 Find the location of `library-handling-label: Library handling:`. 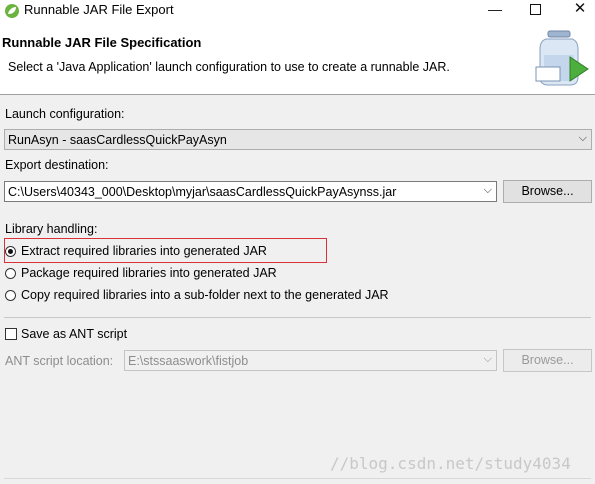

library-handling-label: Library handling: is located at coordinates (51, 229).